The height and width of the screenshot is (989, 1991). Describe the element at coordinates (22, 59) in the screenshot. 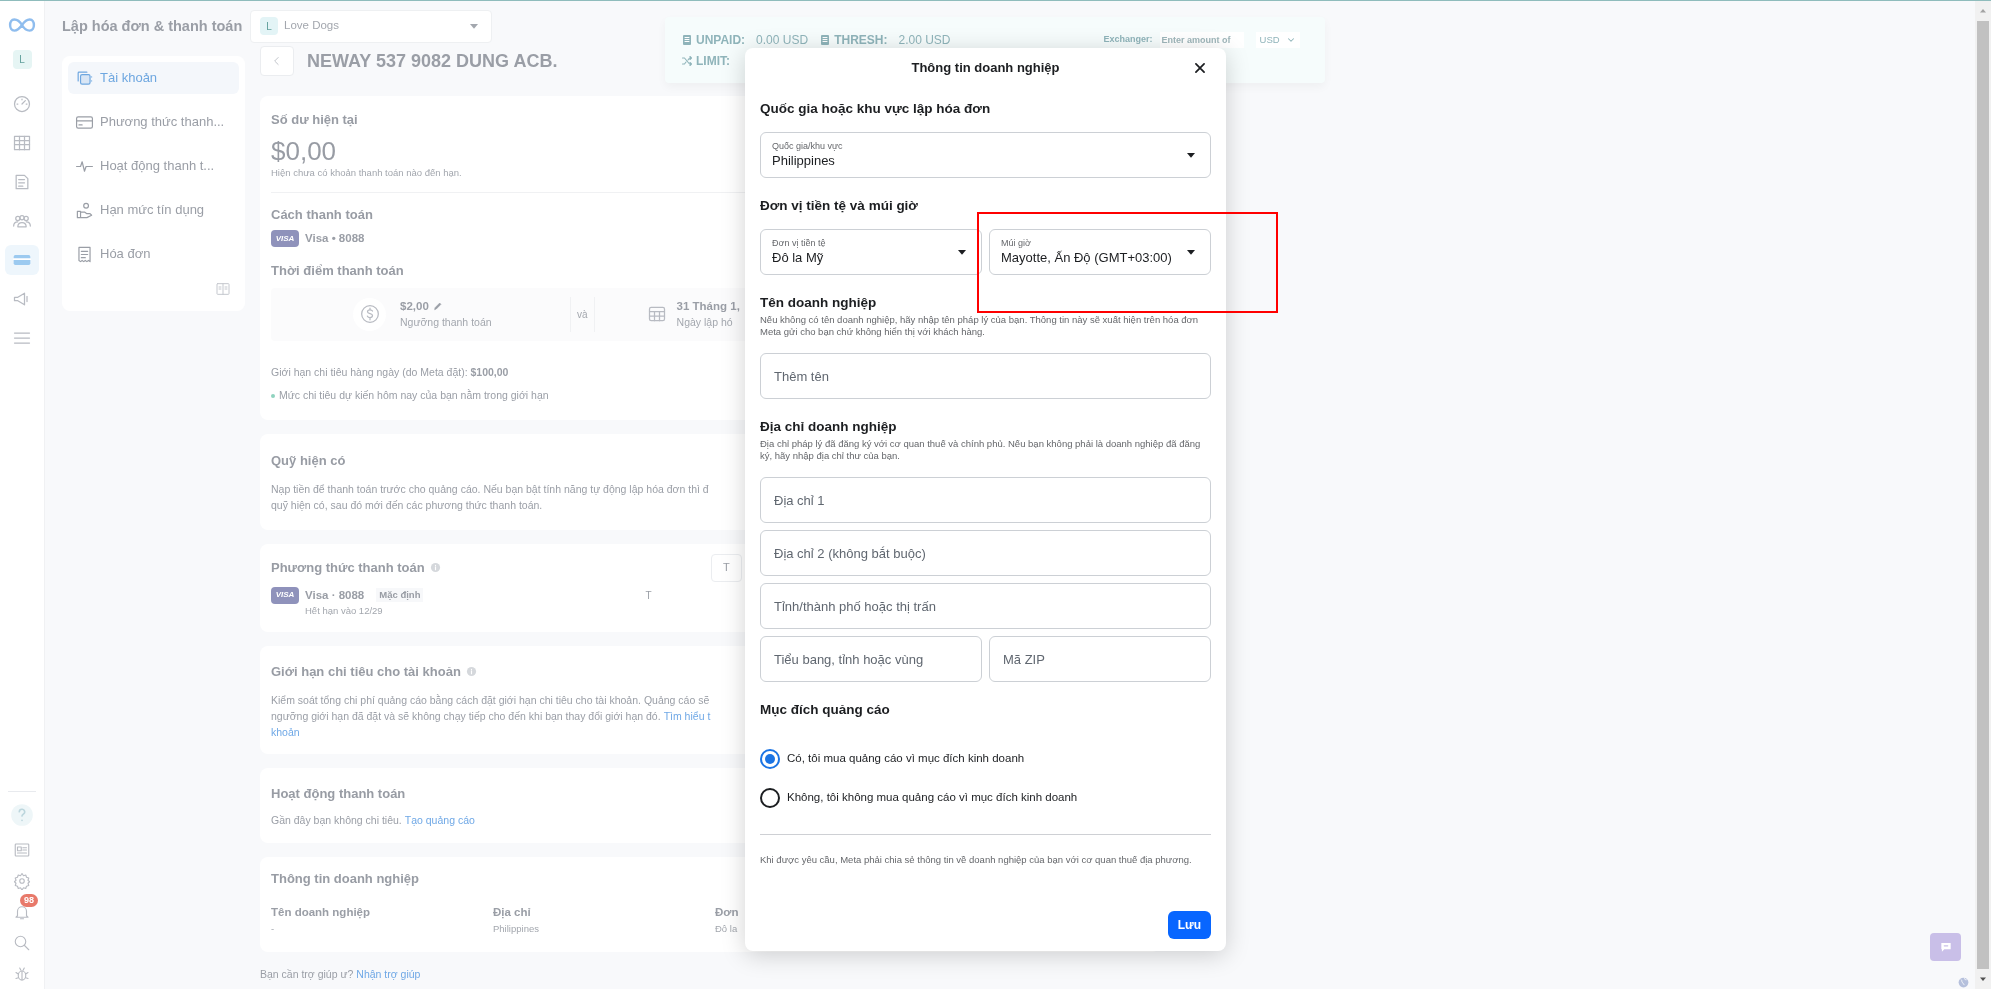

I see `account-avatar: L` at that location.